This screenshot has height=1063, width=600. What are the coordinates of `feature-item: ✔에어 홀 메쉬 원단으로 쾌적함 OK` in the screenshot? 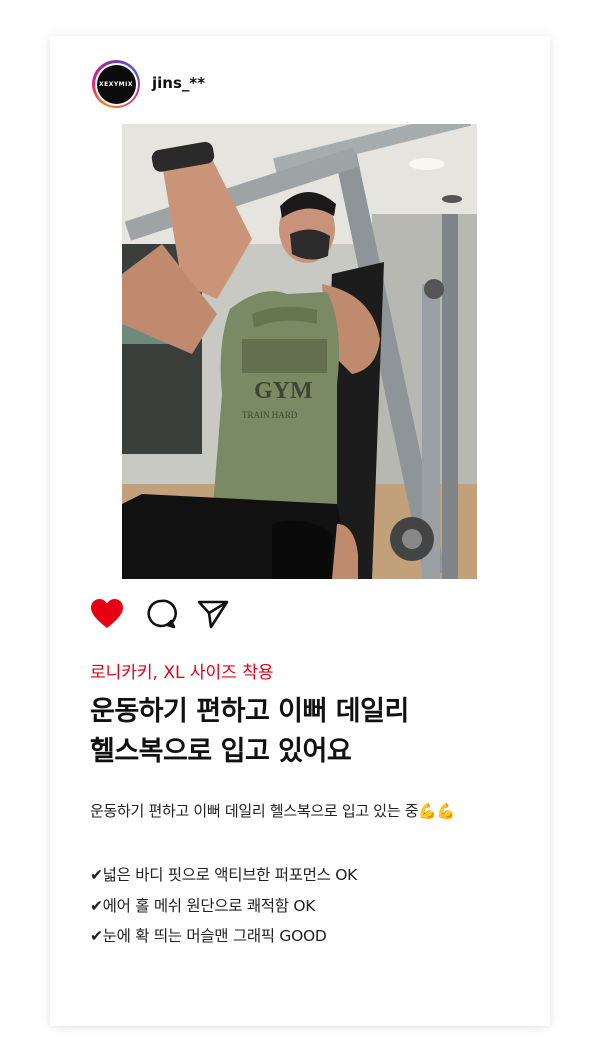 It's located at (203, 905).